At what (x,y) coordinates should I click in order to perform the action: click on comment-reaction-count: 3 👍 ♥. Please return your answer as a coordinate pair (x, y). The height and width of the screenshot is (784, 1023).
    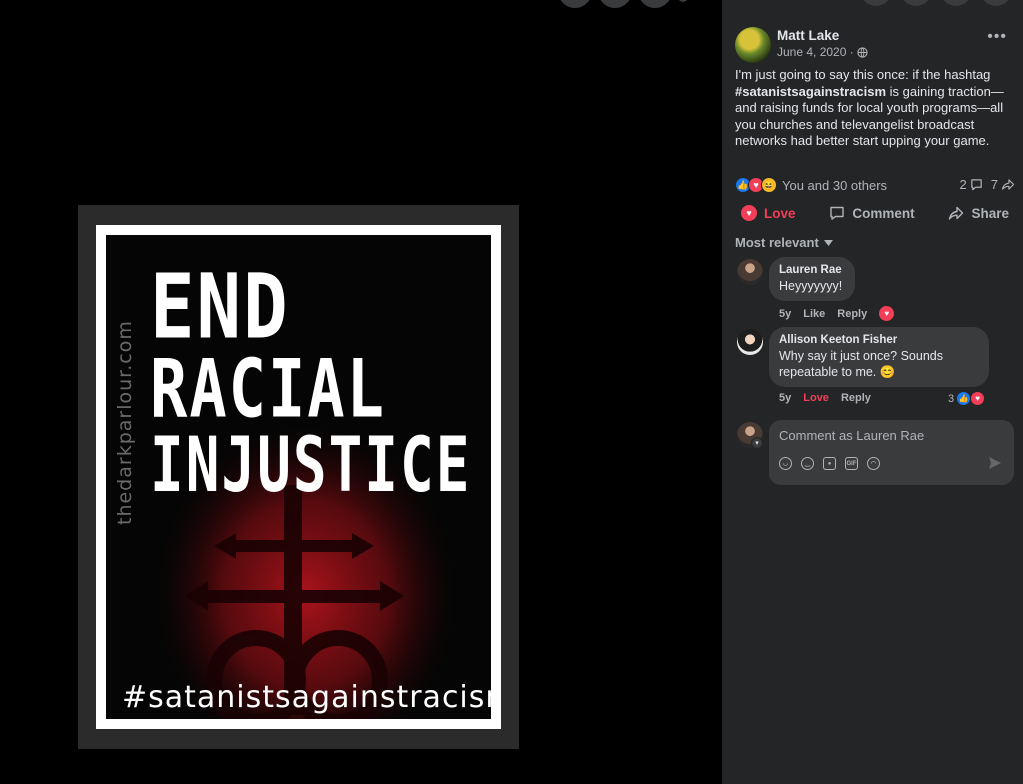
    Looking at the image, I should click on (967, 398).